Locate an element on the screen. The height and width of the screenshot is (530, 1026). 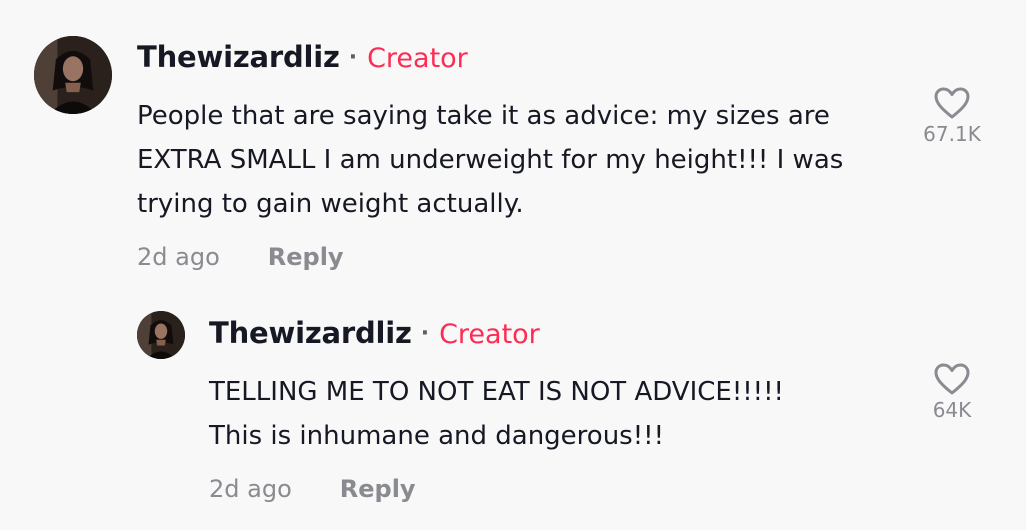
like-group: 67.1K is located at coordinates (952, 116).